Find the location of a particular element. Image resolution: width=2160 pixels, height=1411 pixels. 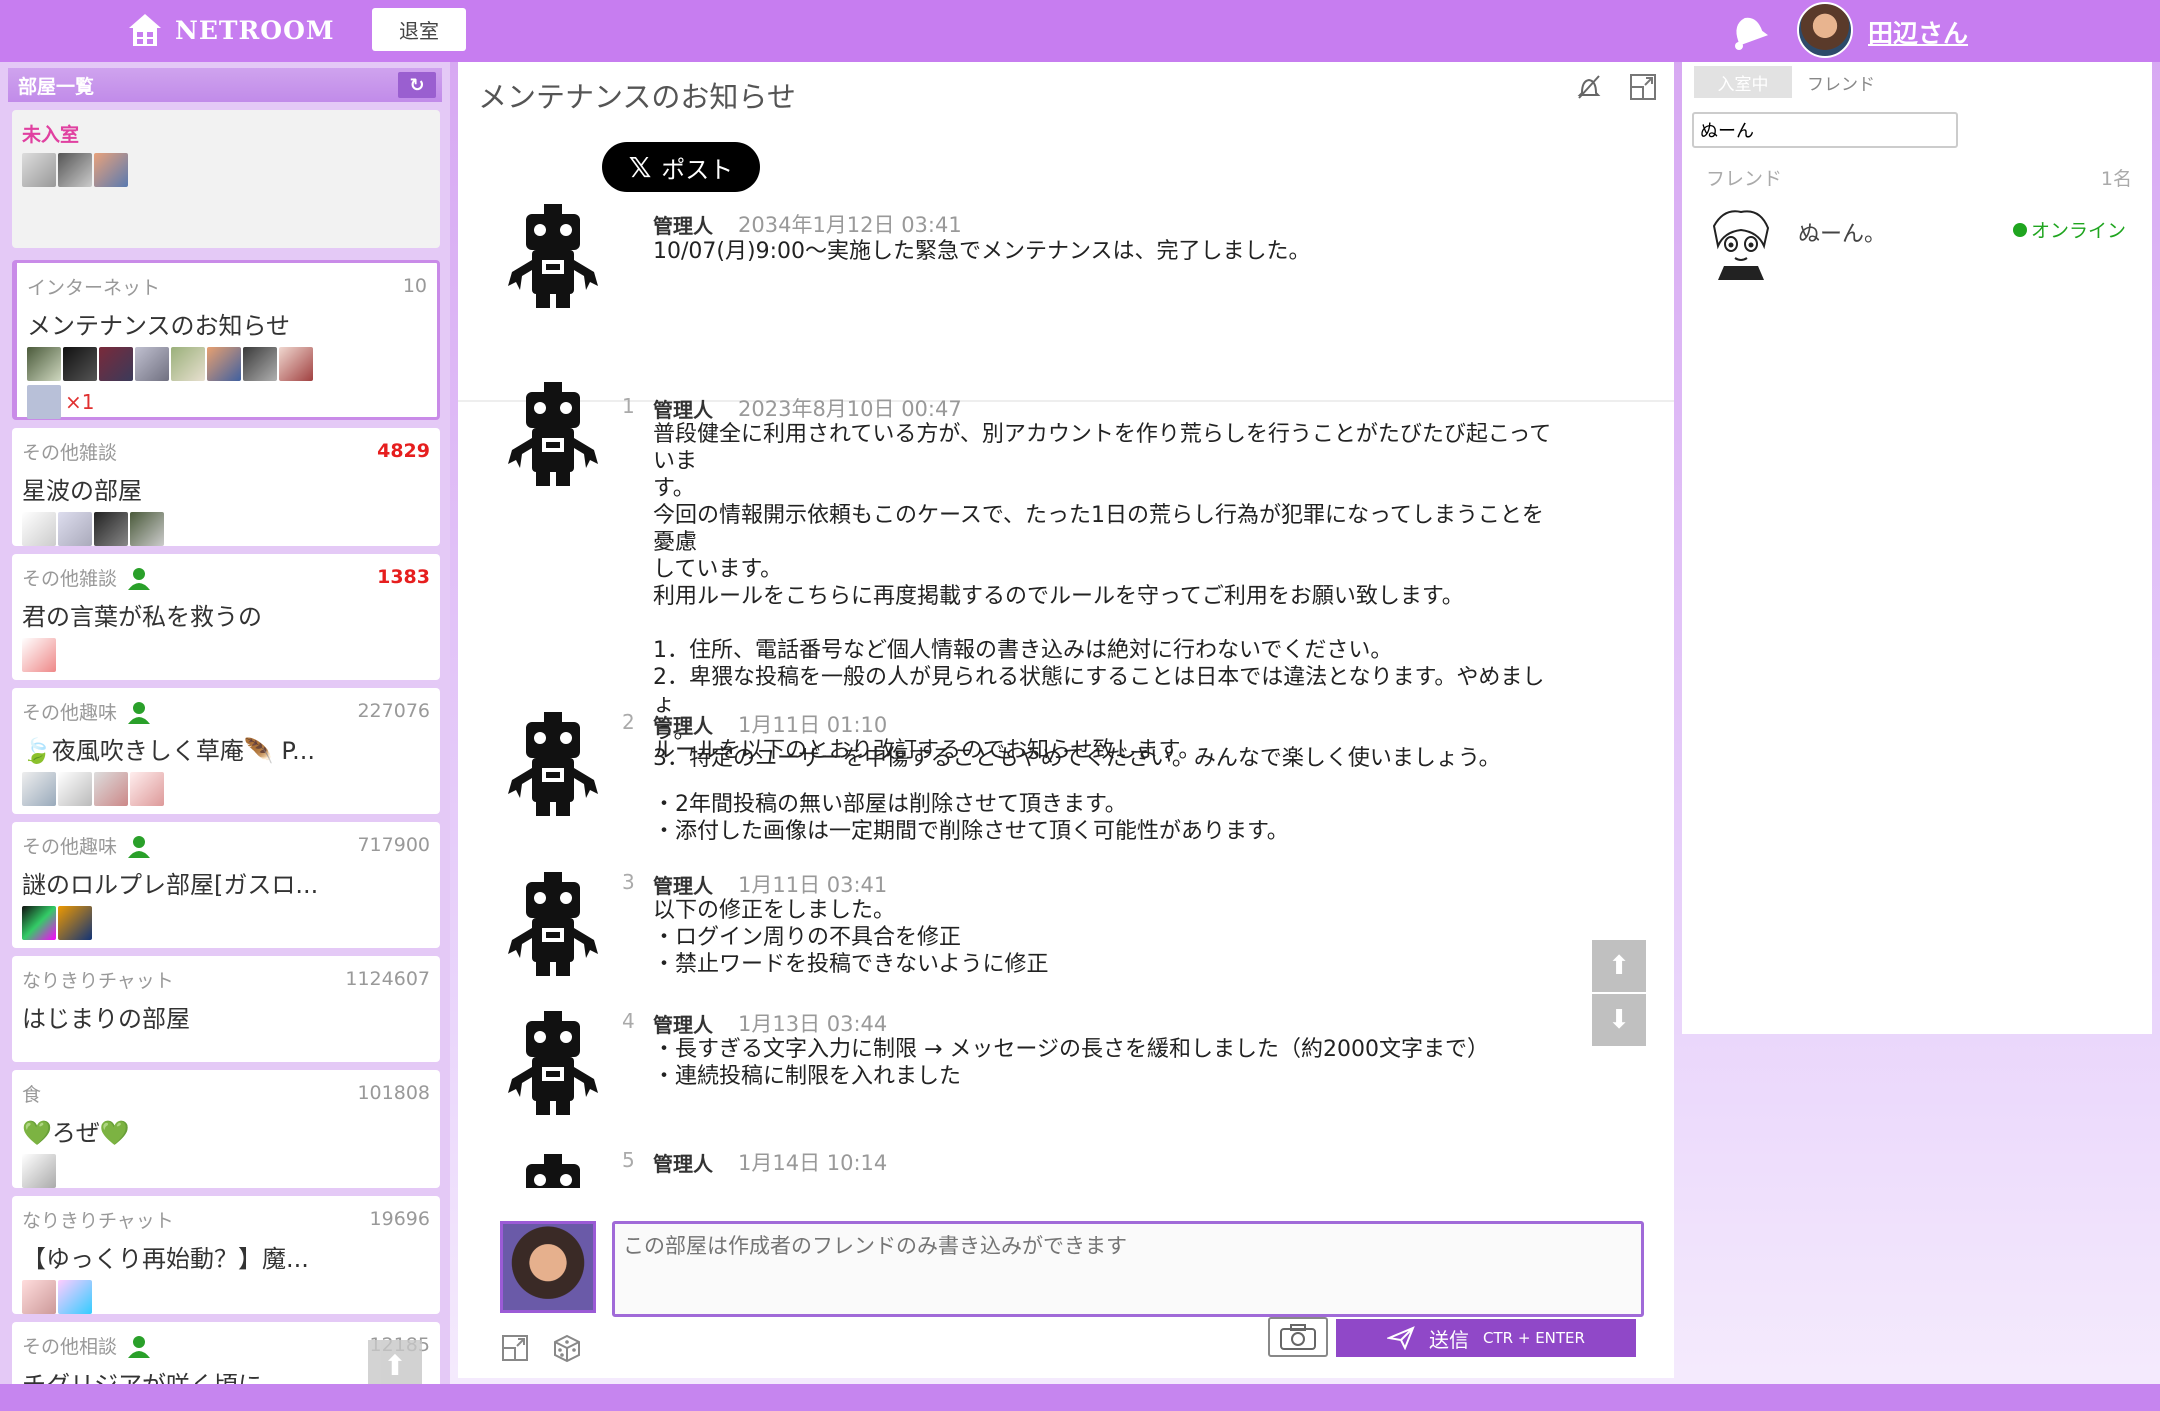

scroll-up-button: ⬆ is located at coordinates (1619, 966).